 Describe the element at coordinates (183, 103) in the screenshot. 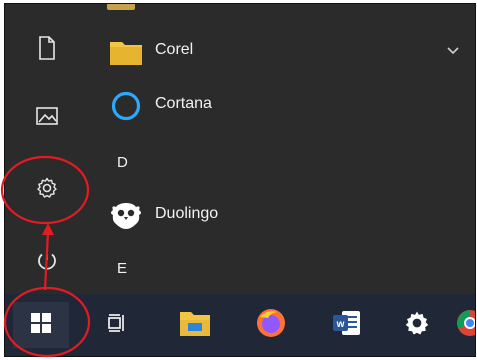

I see `app-label: Cortana` at that location.